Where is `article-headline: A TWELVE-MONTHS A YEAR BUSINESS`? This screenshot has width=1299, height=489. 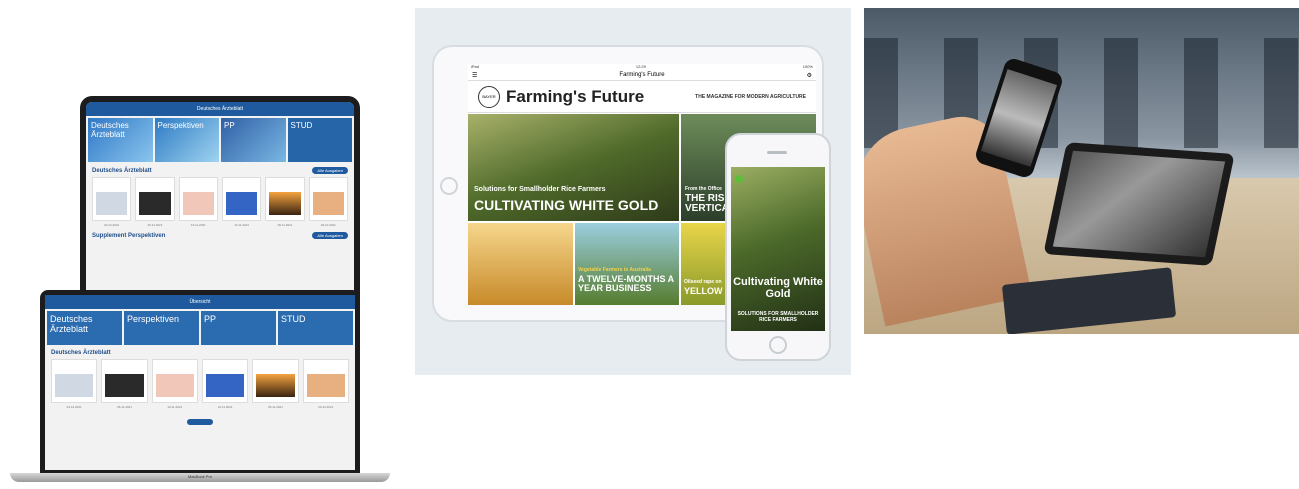
article-headline: A TWELVE-MONTHS A YEAR BUSINESS is located at coordinates (626, 283).